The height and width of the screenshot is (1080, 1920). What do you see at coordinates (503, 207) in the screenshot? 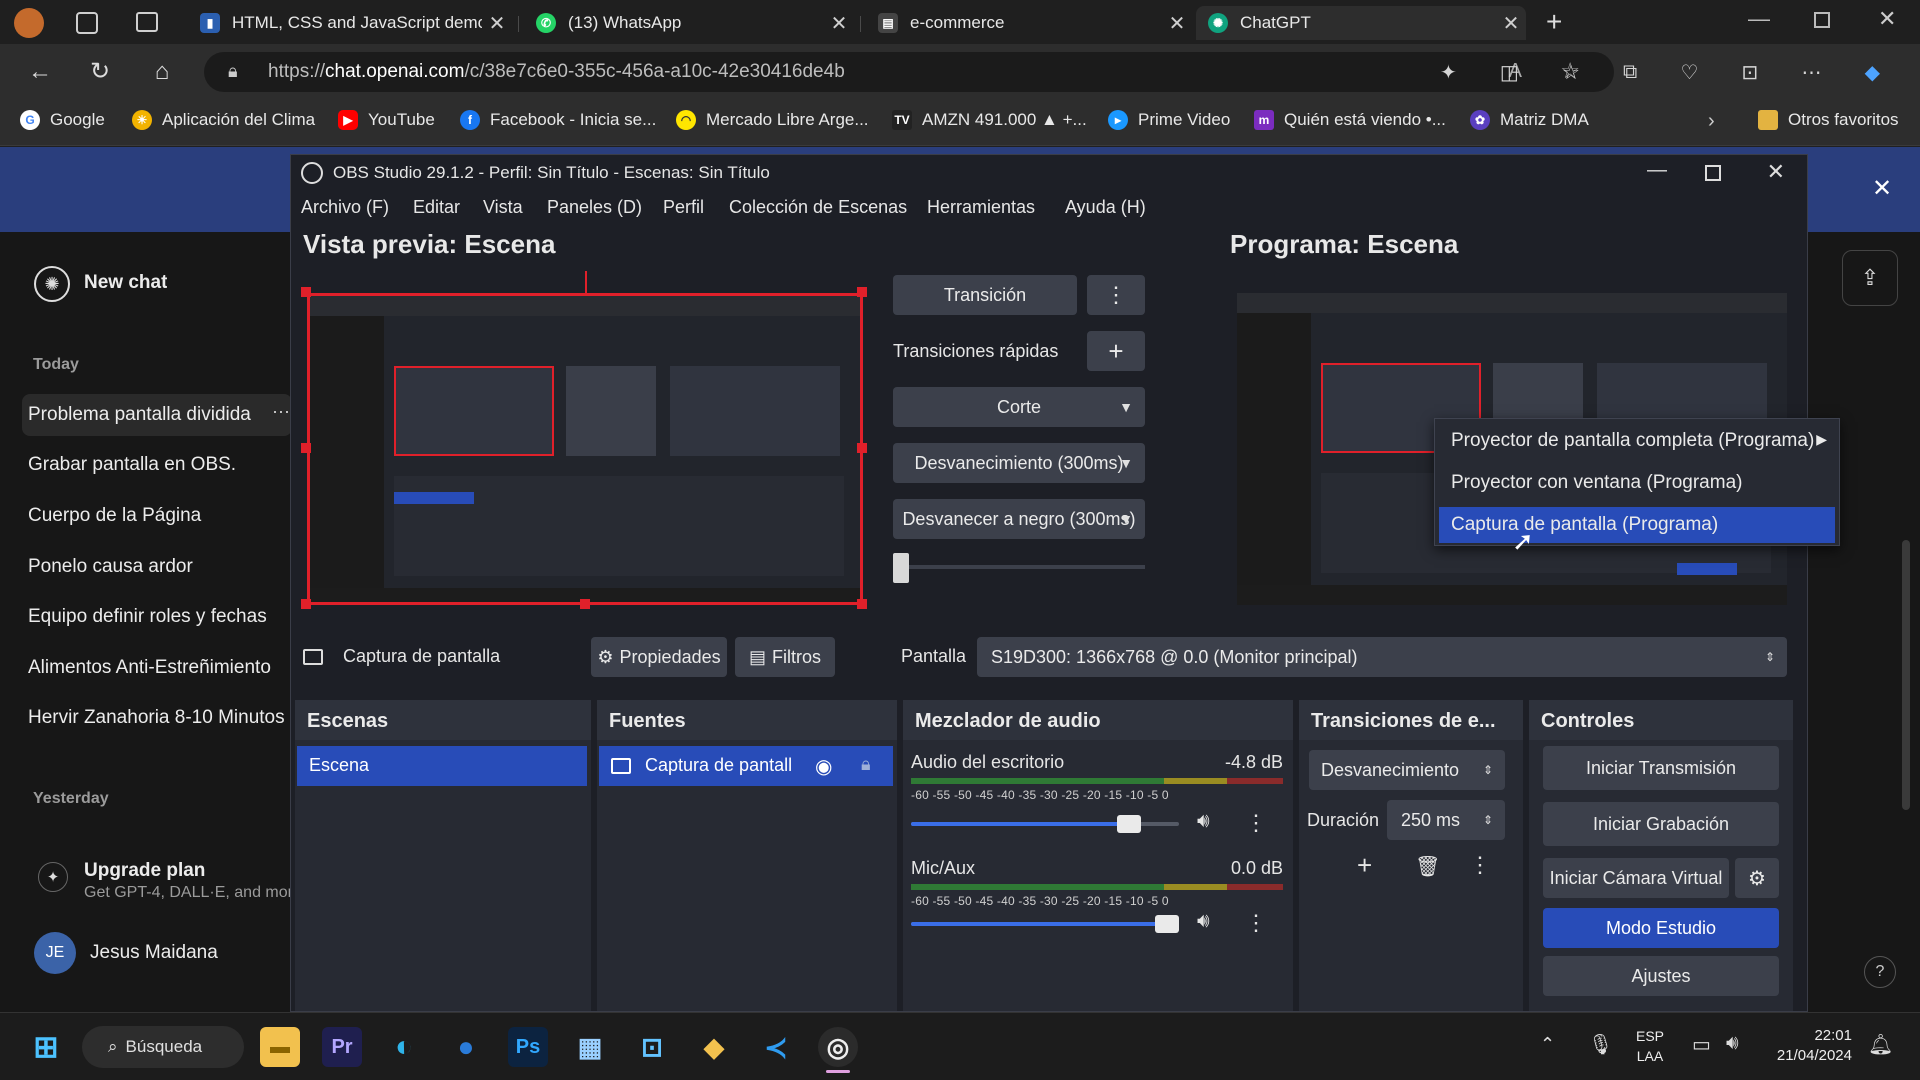
I see `menu-vista: Vista` at bounding box center [503, 207].